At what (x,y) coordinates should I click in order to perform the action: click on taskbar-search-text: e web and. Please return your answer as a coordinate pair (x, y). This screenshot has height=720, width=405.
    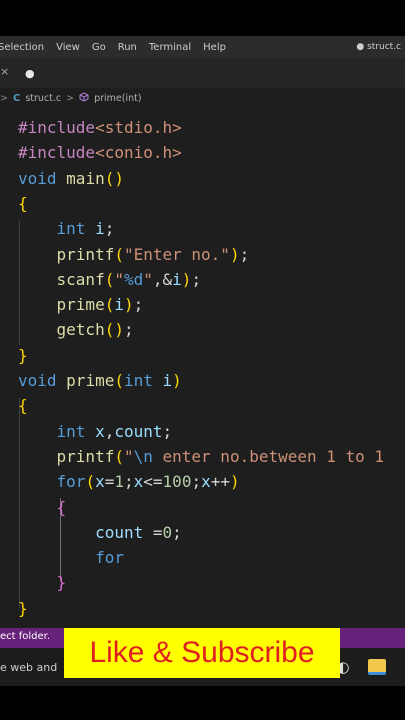
    Looking at the image, I should click on (28, 667).